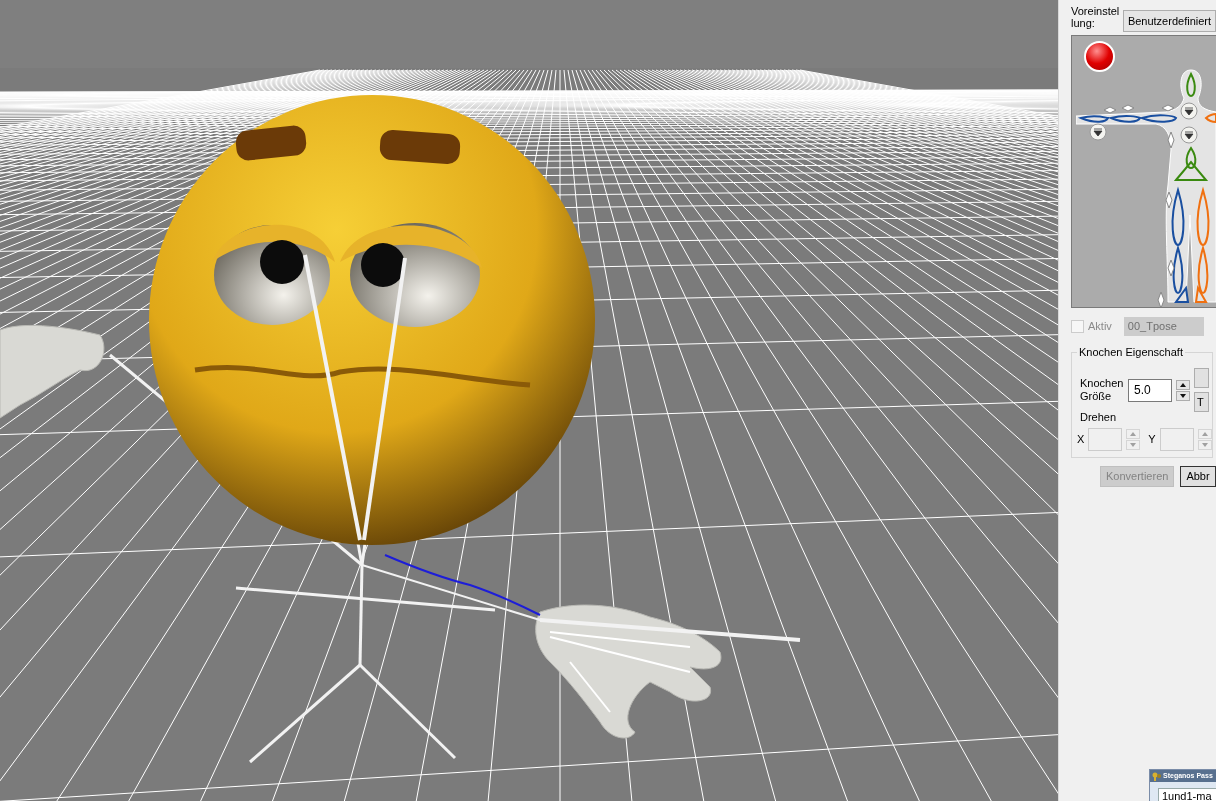 Image resolution: width=1216 pixels, height=801 pixels. I want to click on rotate-label: Drehen, so click(1099, 417).